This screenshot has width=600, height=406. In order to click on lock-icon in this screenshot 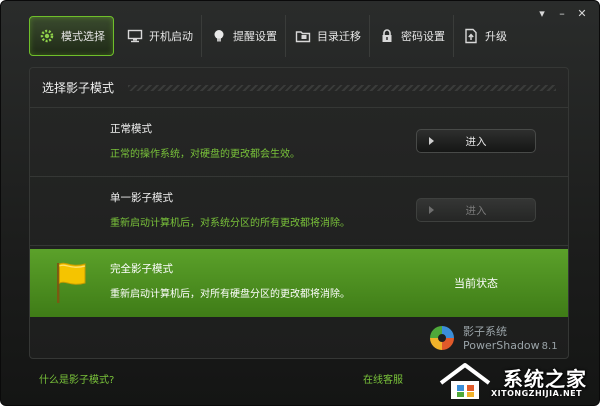, I will do `click(387, 36)`.